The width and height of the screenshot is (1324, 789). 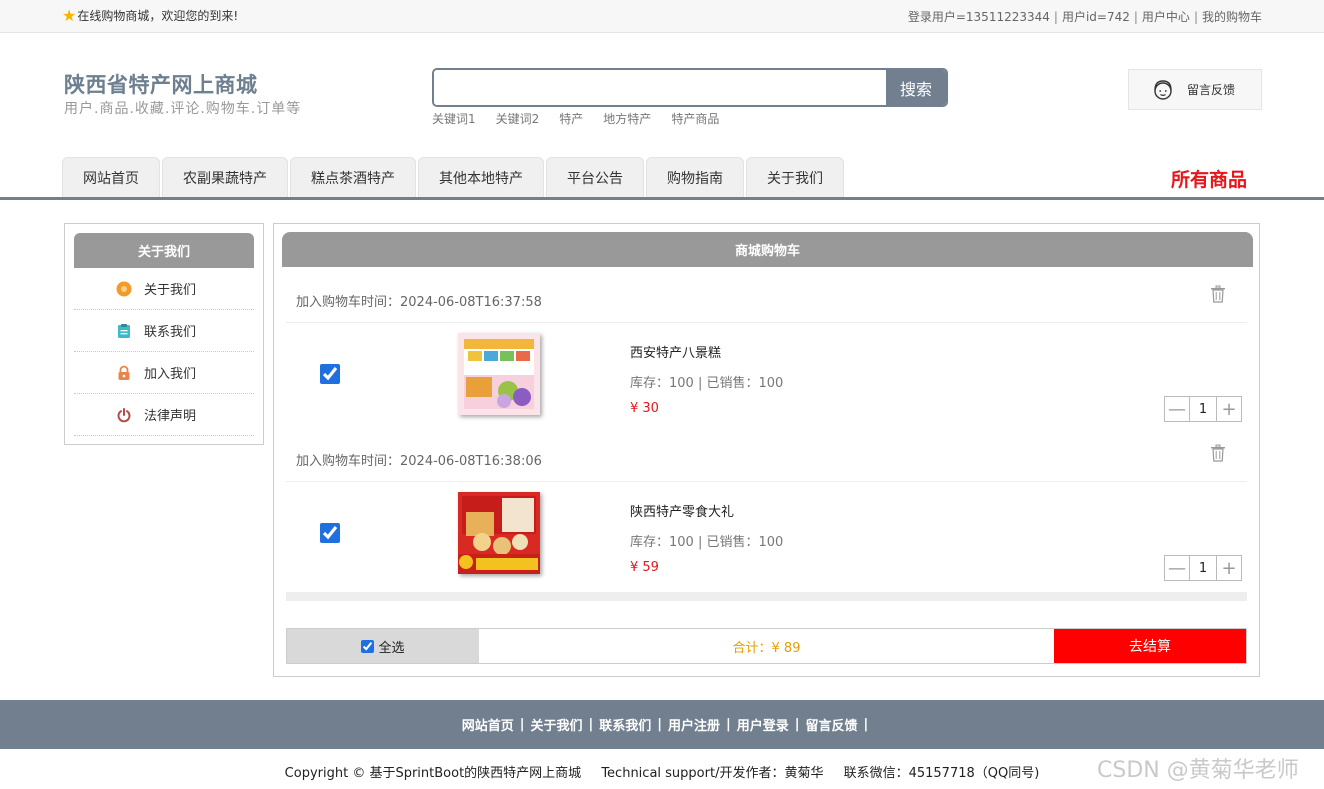 I want to click on footer-link-register: 用户注册, so click(x=694, y=724).